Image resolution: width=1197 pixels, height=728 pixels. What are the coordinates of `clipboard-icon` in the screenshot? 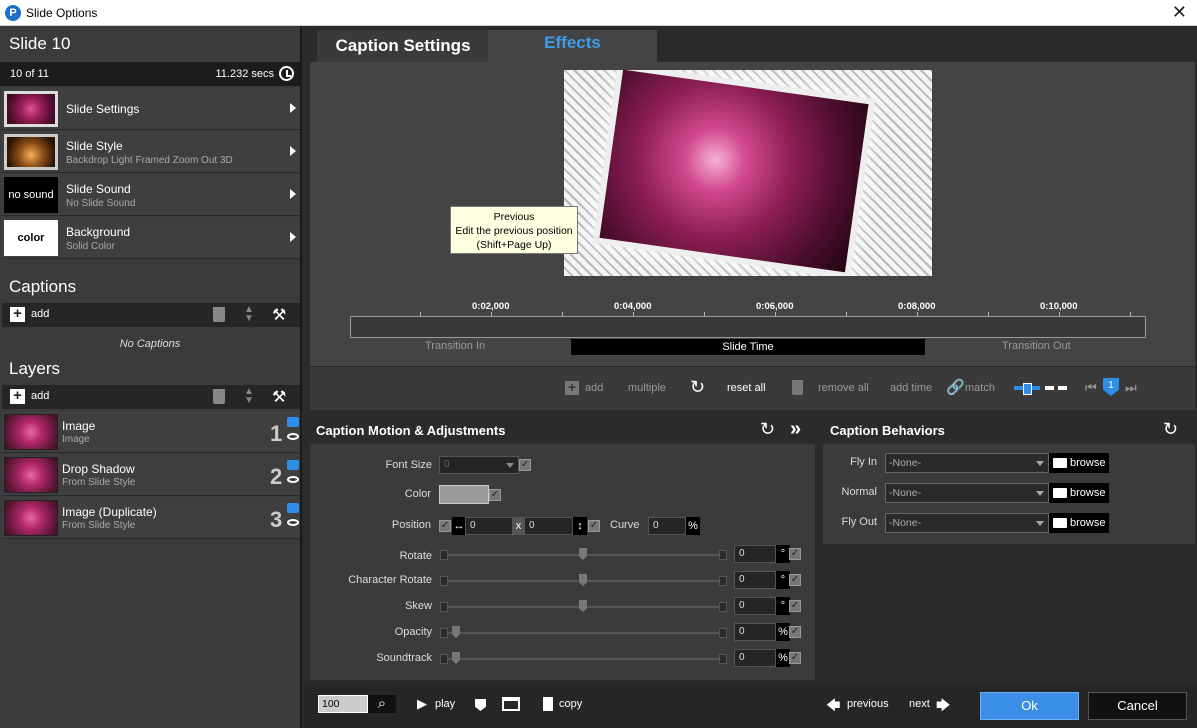 It's located at (548, 704).